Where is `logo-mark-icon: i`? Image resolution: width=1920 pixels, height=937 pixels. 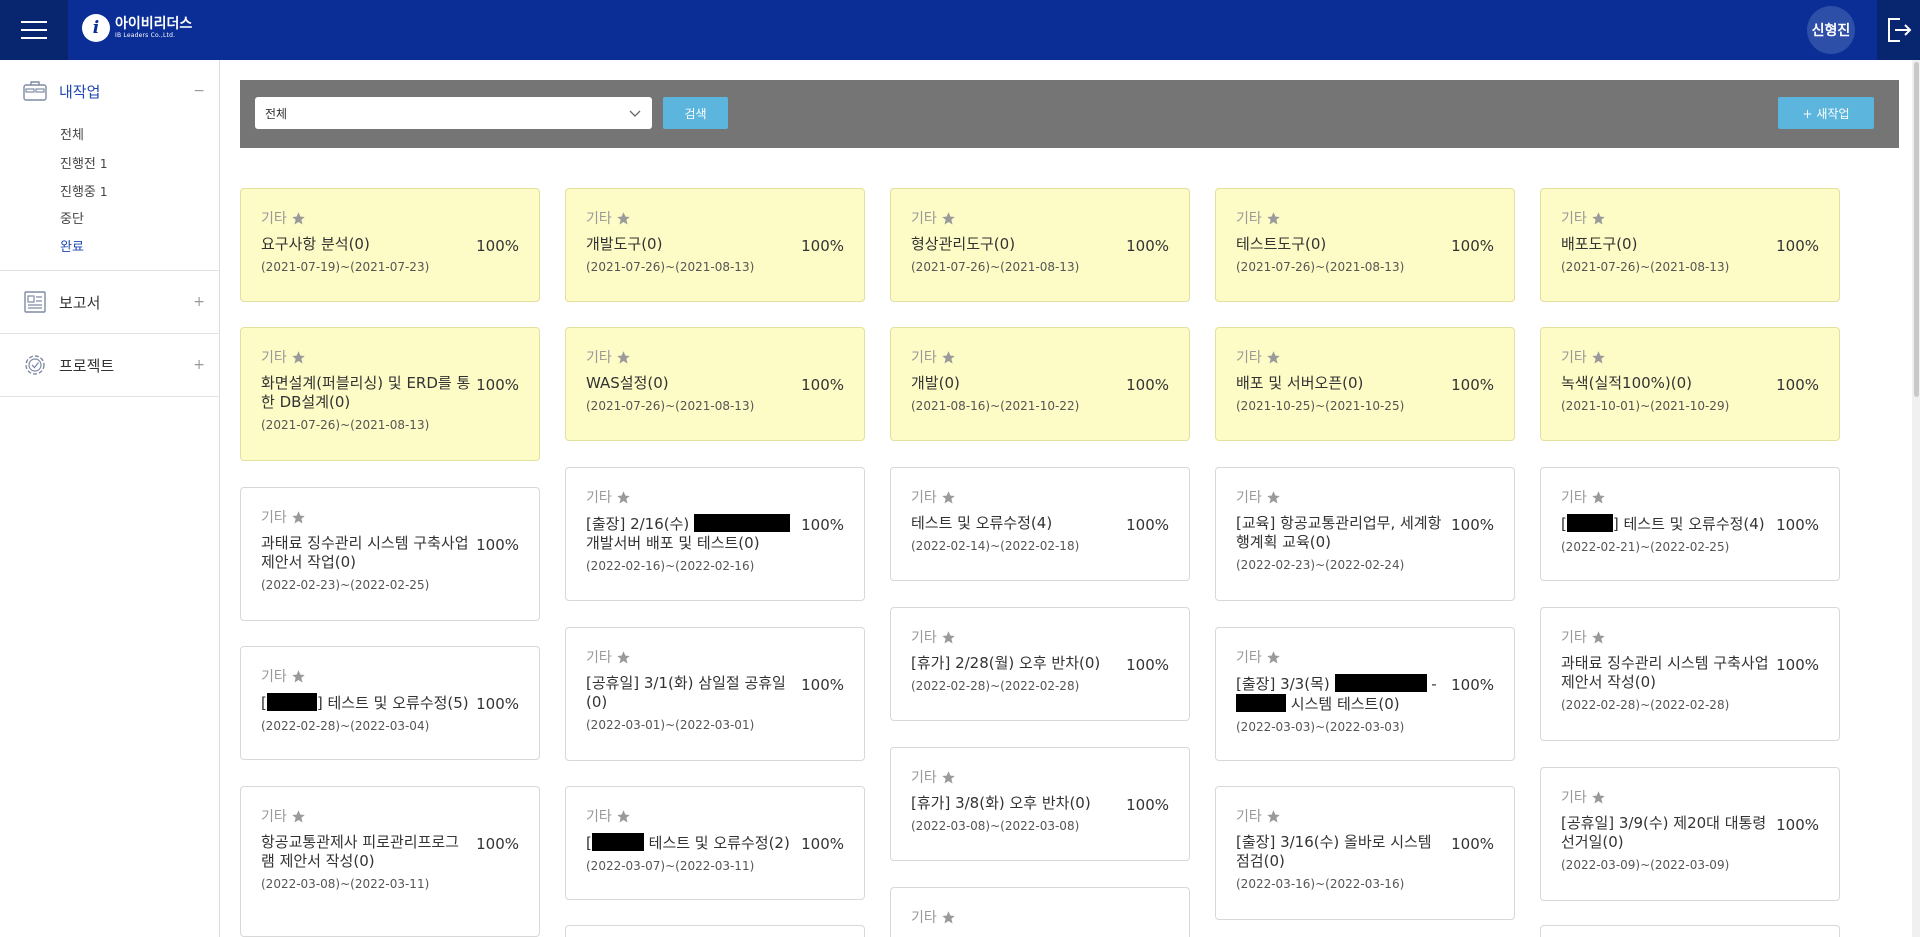 logo-mark-icon: i is located at coordinates (96, 28).